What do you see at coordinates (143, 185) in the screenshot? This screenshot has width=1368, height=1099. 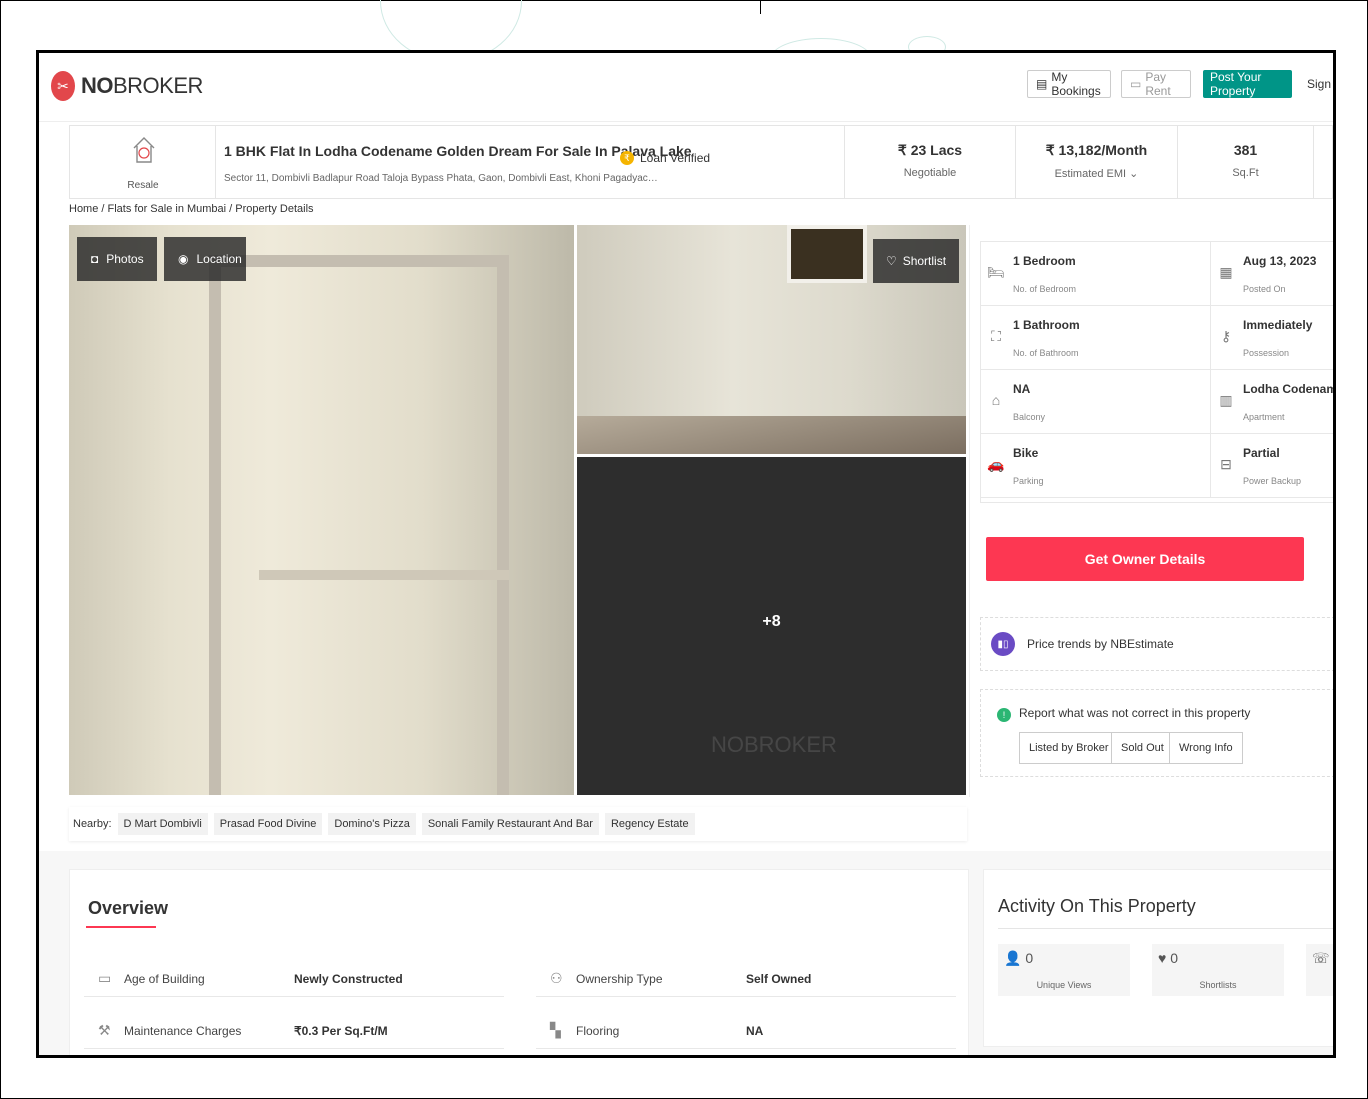 I see `resale-label: Resale` at bounding box center [143, 185].